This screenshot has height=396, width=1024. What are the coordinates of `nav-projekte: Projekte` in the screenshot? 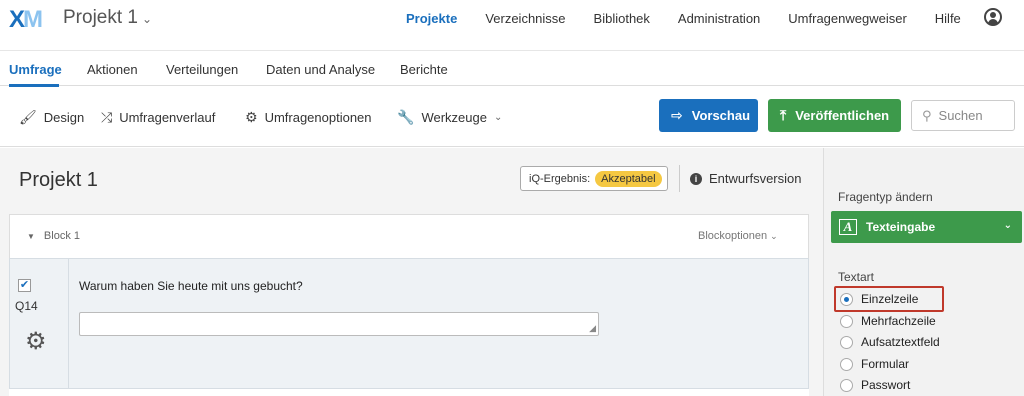 It's located at (431, 18).